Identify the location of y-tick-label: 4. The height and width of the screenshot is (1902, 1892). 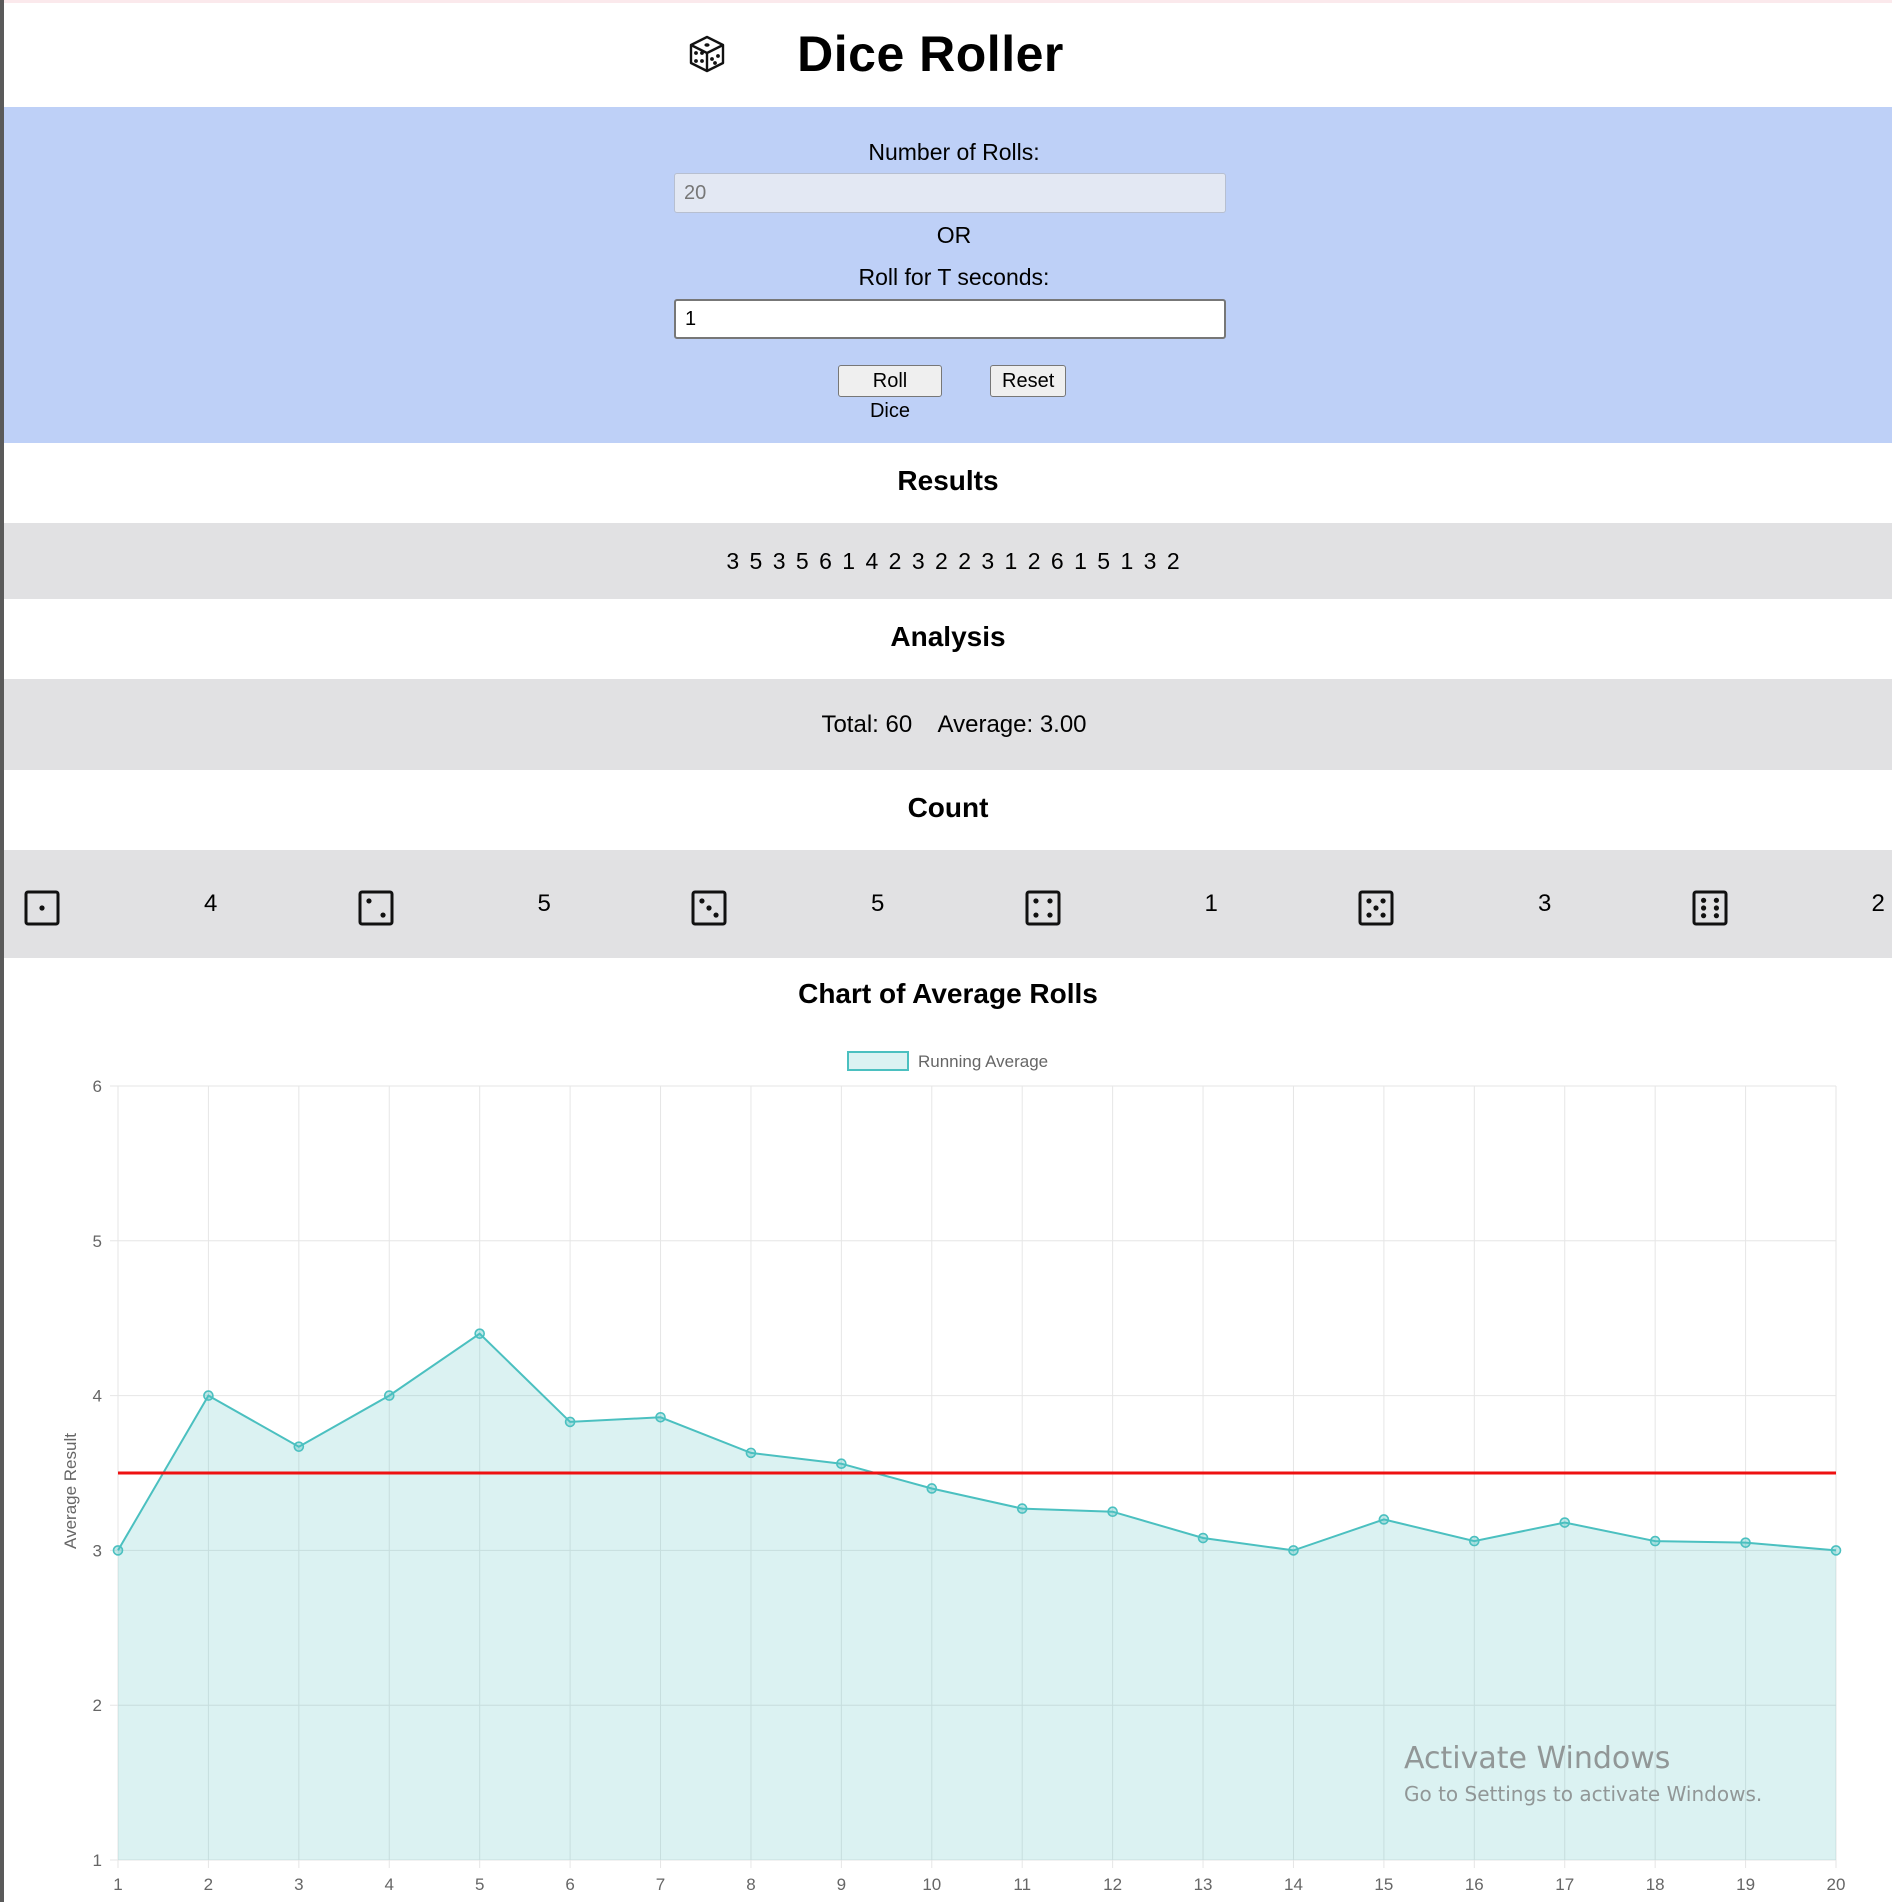
(97, 1396).